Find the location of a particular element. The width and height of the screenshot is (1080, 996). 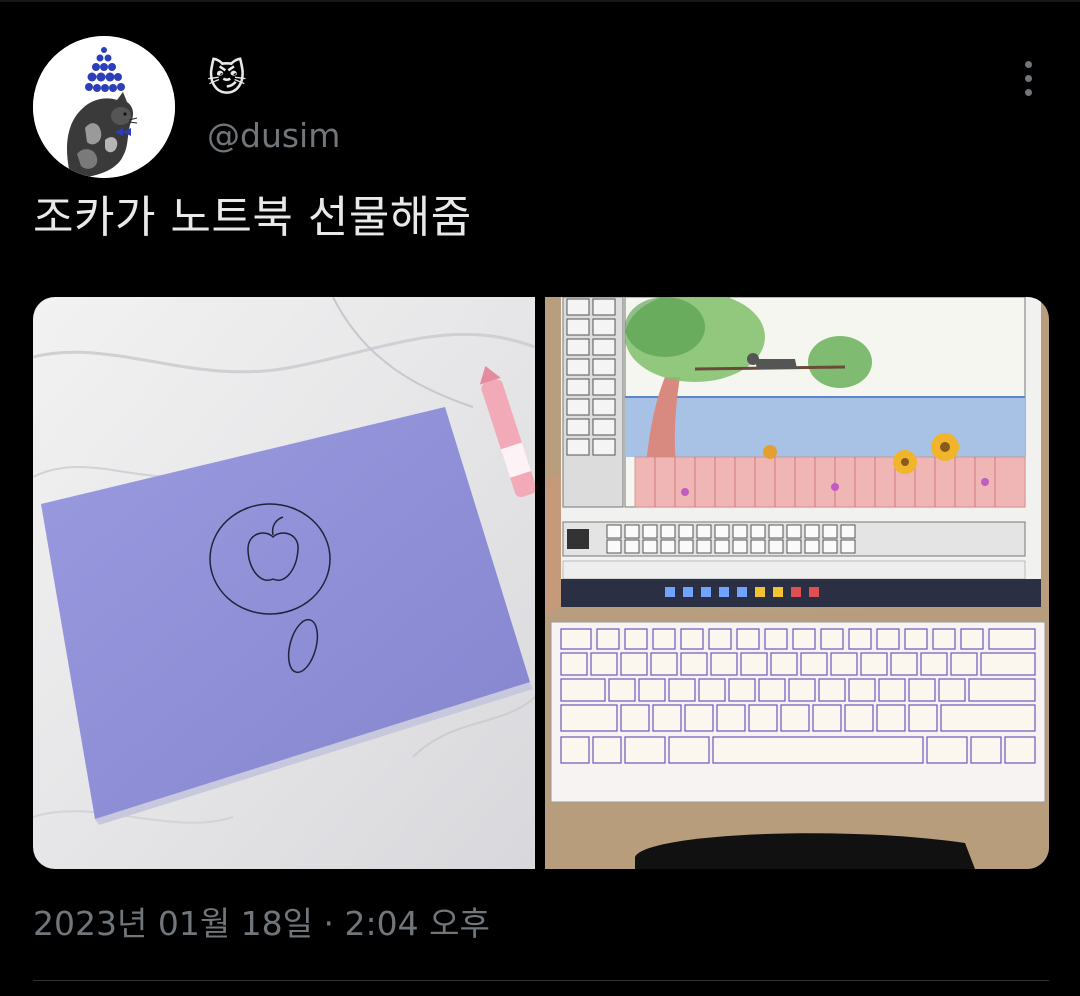

more-vertical-icon is located at coordinates (1028, 64).